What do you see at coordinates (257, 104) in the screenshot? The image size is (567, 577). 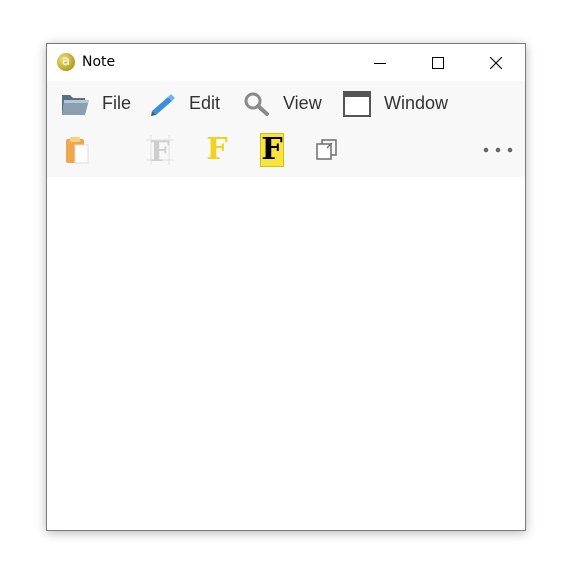 I see `magnifier-icon` at bounding box center [257, 104].